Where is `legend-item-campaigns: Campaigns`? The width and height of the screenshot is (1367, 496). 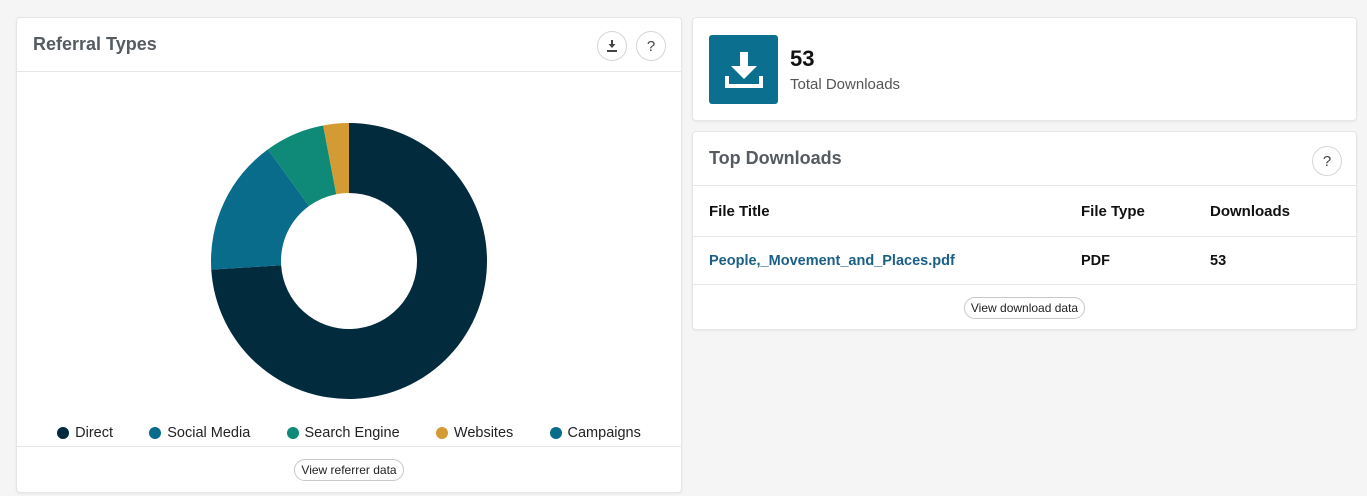 legend-item-campaigns: Campaigns is located at coordinates (595, 433).